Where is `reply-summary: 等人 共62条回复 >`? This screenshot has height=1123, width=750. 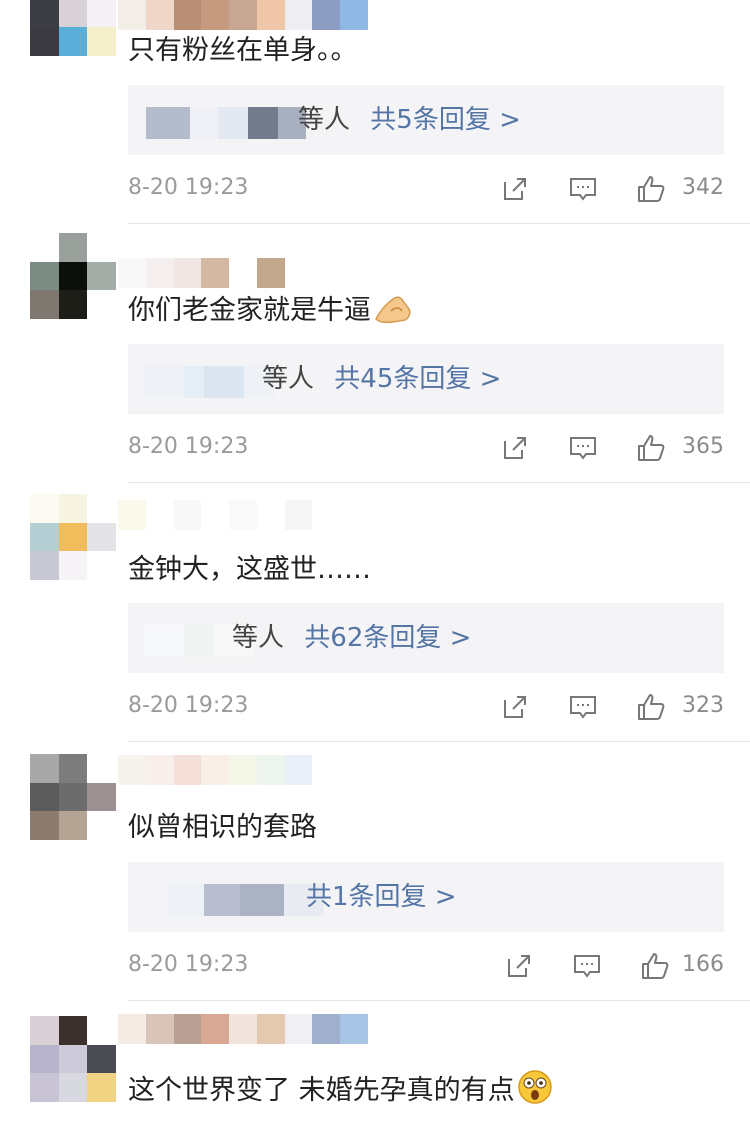 reply-summary: 等人 共62条回复 > is located at coordinates (351, 638).